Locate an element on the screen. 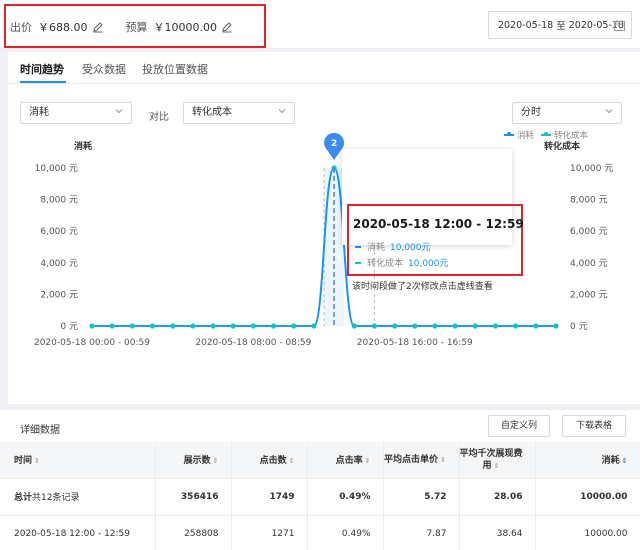  column-header-impressions: 展示数 ⇕ is located at coordinates (193, 460).